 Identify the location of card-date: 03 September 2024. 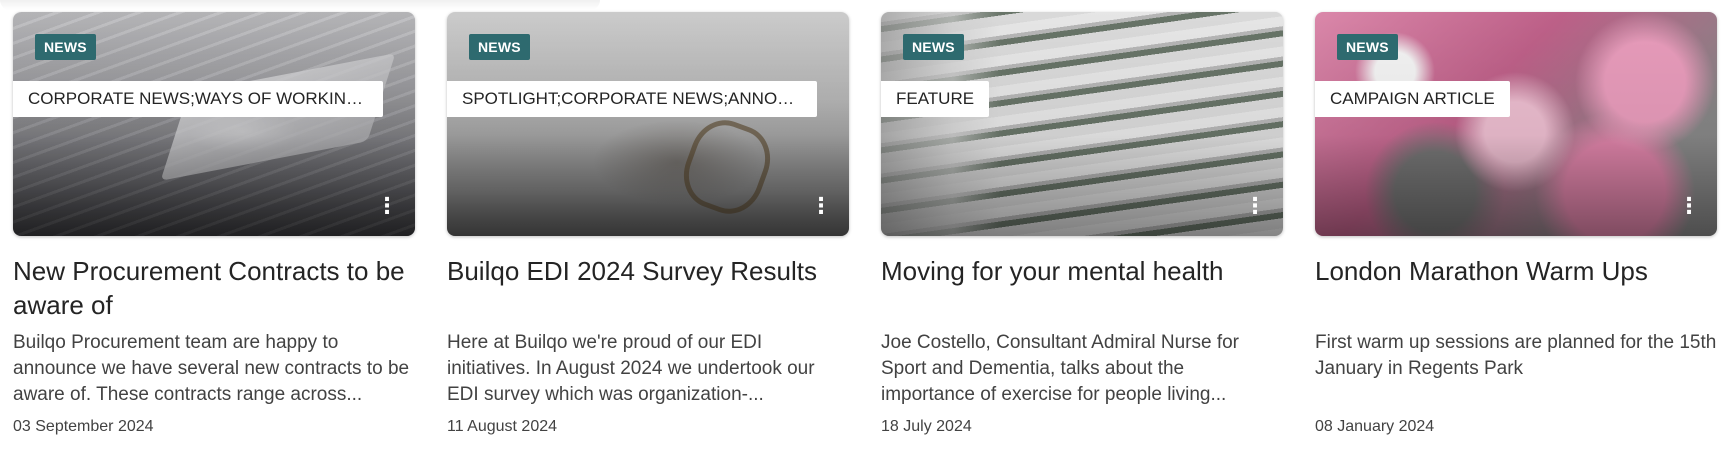
(83, 426).